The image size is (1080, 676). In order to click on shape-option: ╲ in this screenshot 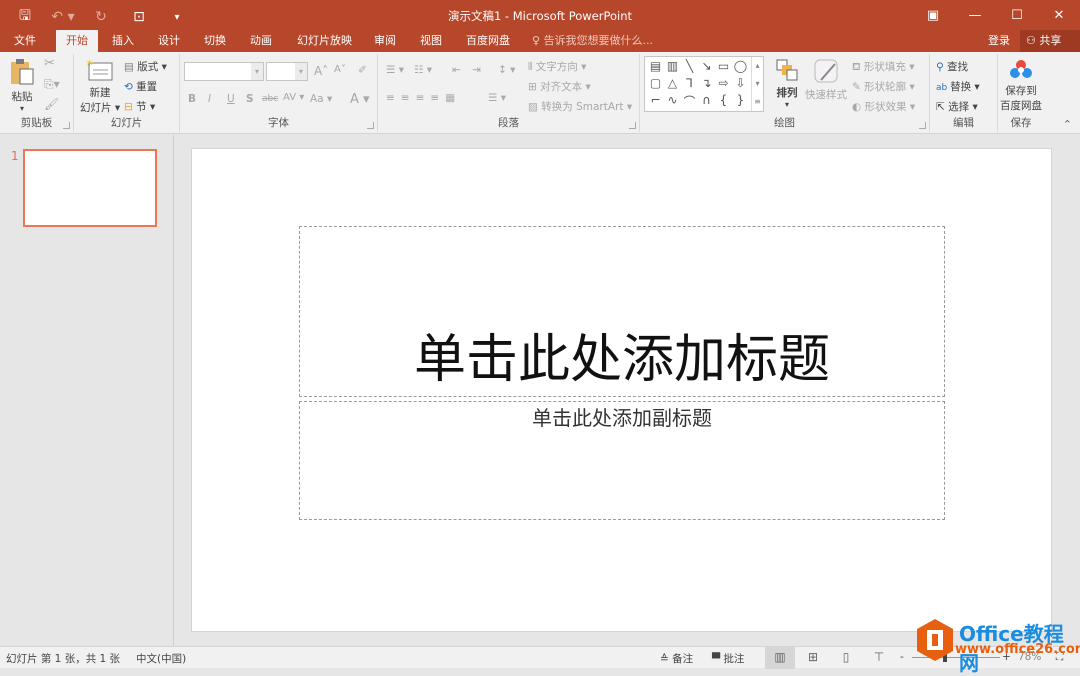, I will do `click(689, 67)`.